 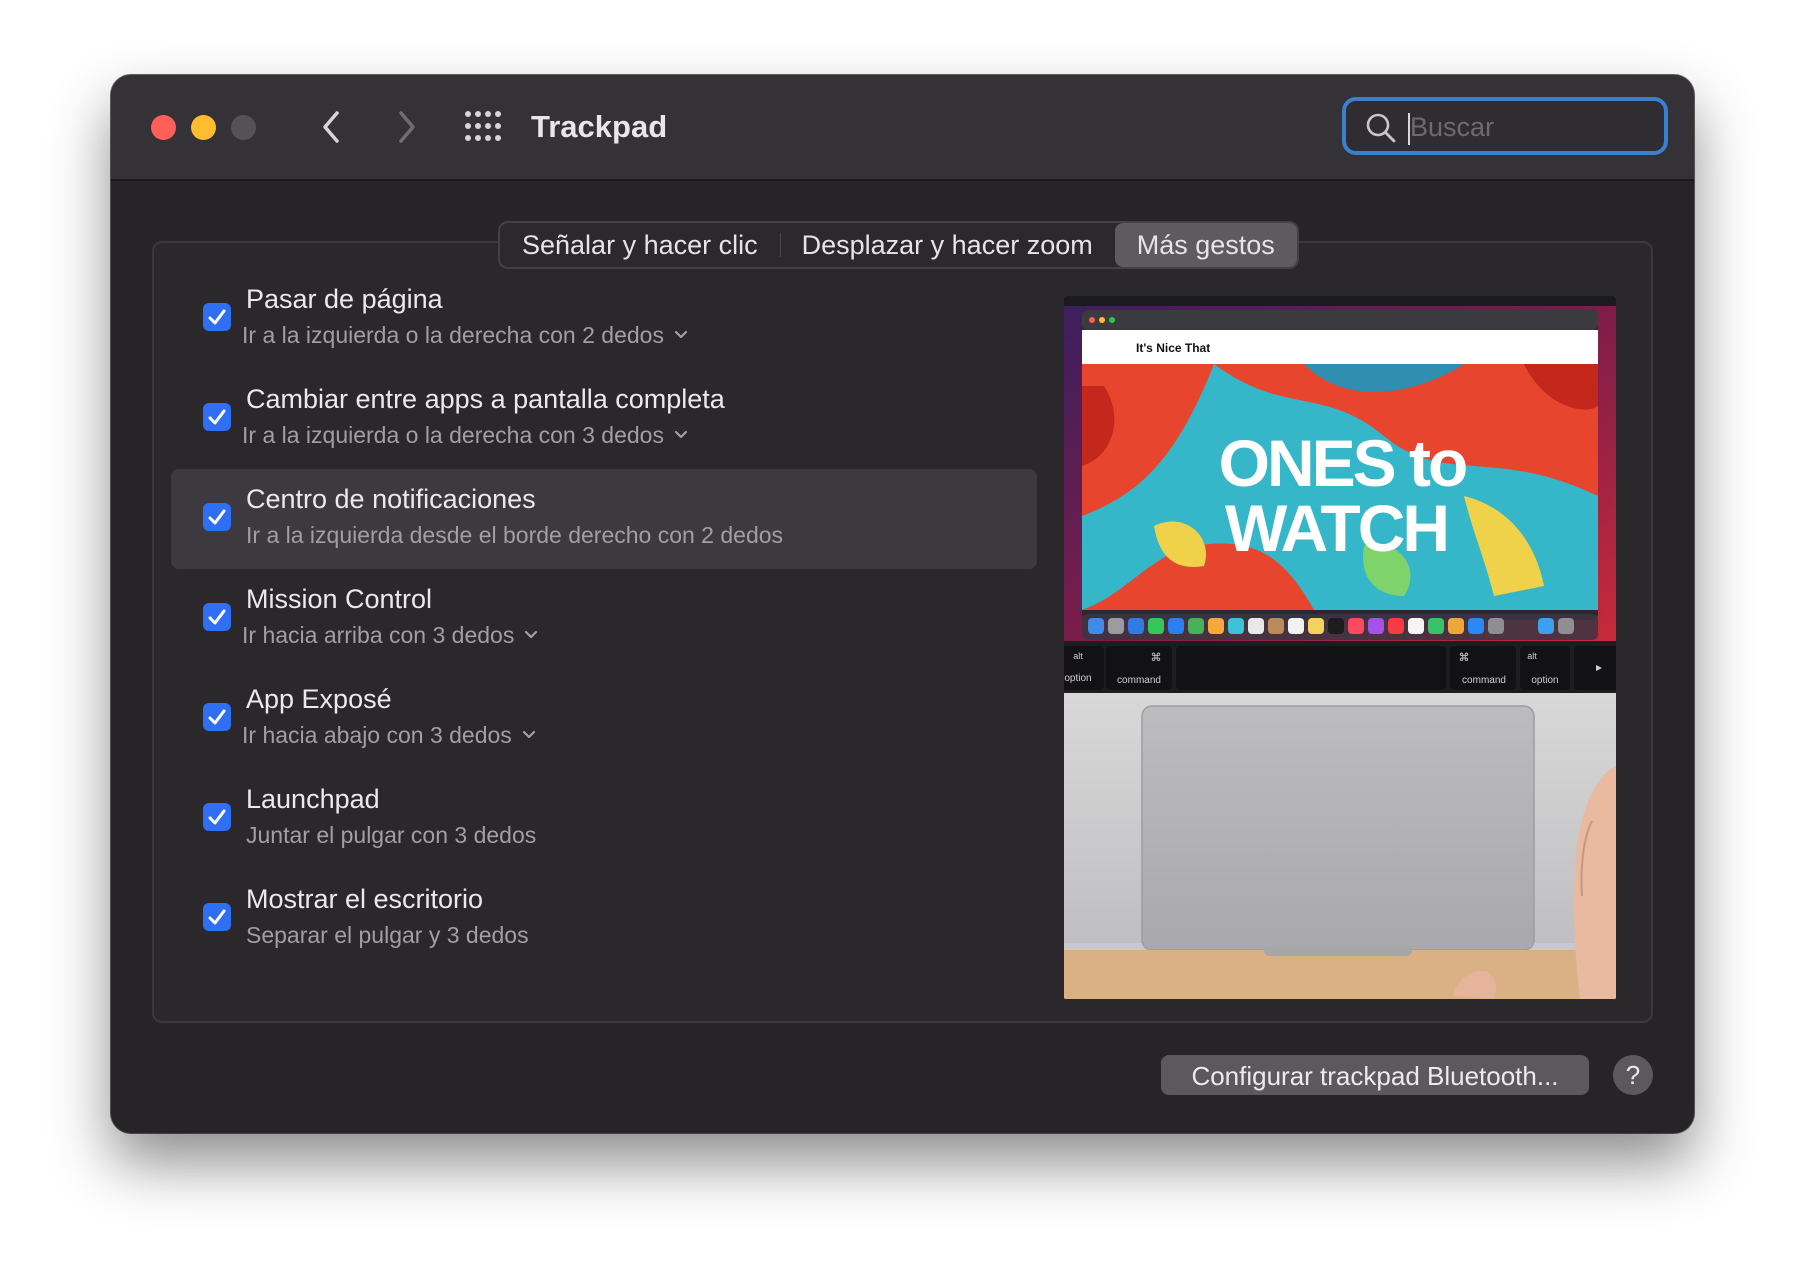 What do you see at coordinates (1530, 127) in the screenshot?
I see `search-input` at bounding box center [1530, 127].